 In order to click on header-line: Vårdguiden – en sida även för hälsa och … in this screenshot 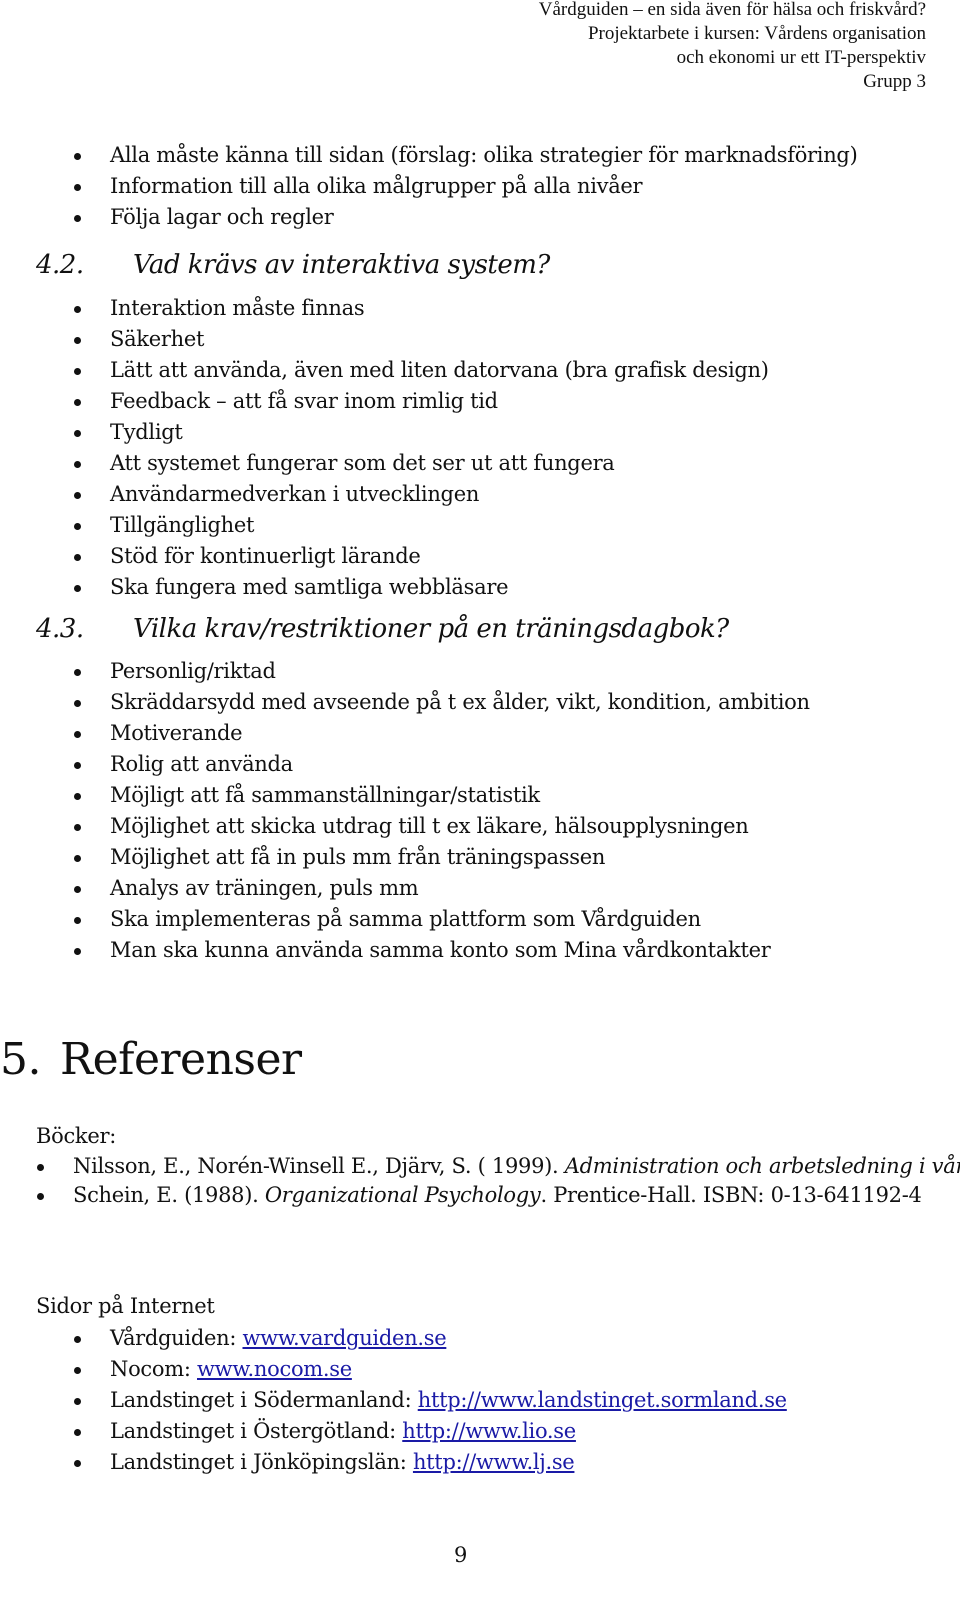, I will do `click(732, 10)`.